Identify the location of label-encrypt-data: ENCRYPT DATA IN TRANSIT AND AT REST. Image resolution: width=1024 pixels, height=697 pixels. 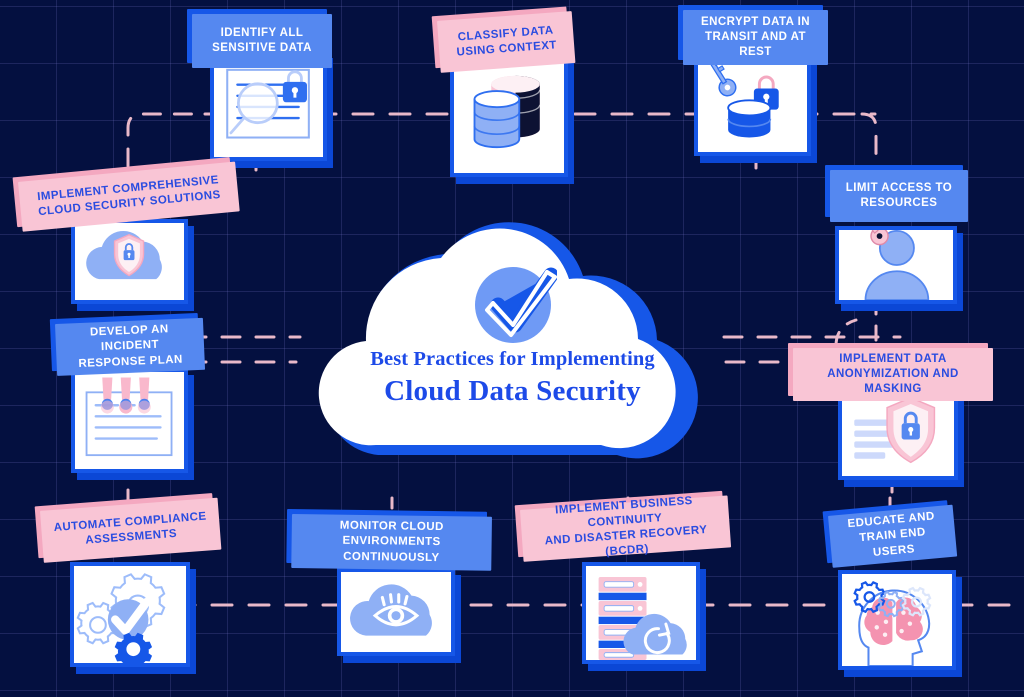
(755, 37).